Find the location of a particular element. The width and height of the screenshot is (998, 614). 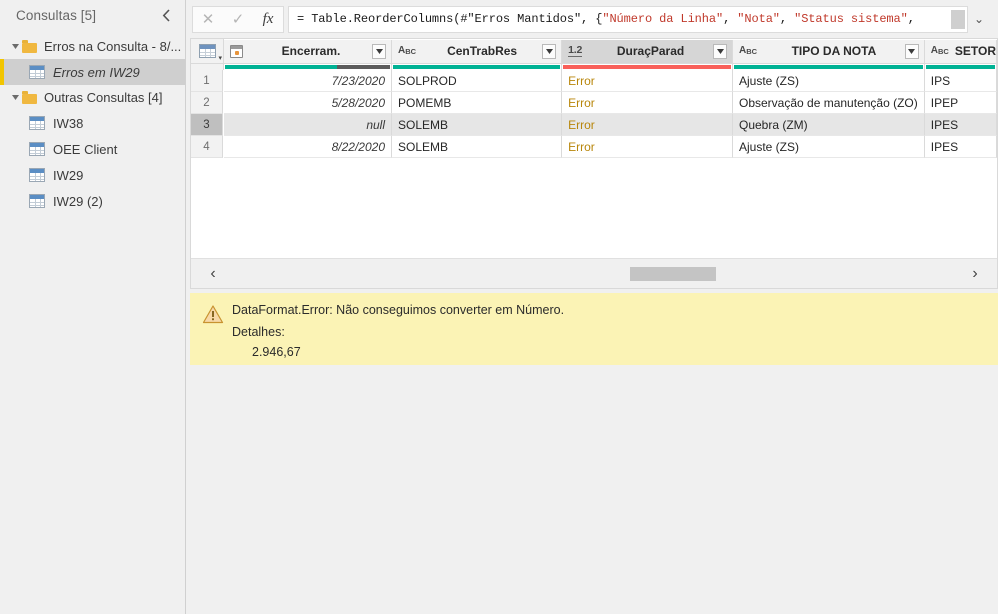

table-cell: Quebra (ZM) is located at coordinates (829, 125).